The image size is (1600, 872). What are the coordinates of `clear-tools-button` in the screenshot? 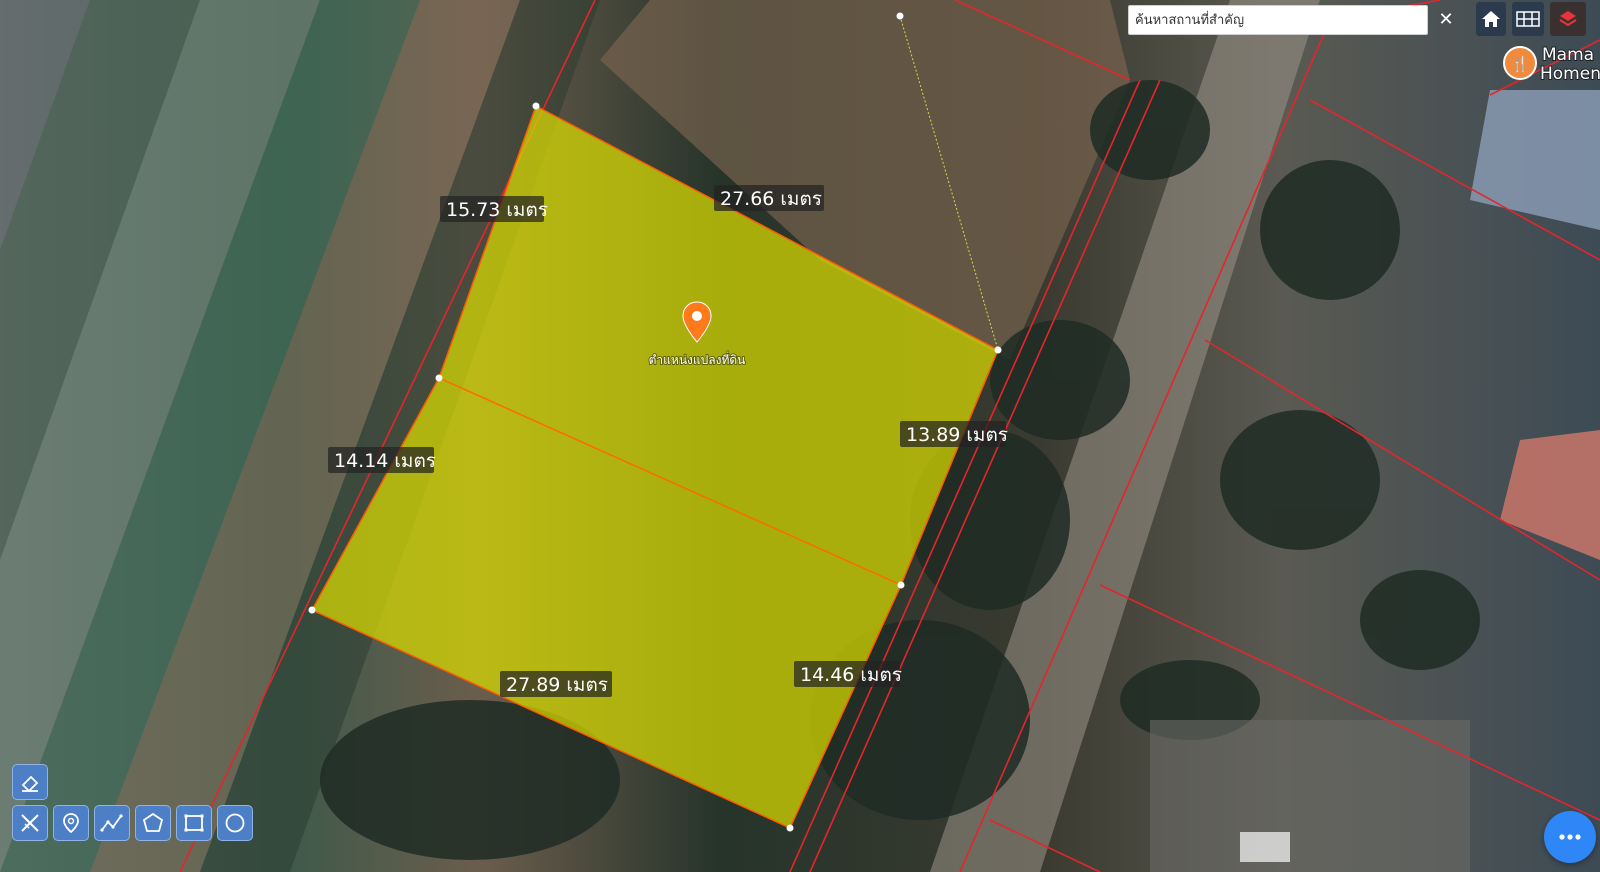 It's located at (30, 823).